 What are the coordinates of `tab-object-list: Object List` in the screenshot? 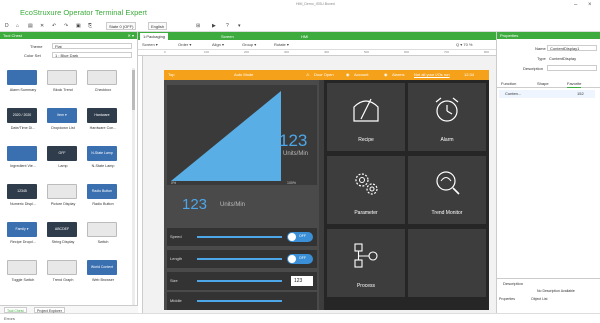 It's located at (539, 299).